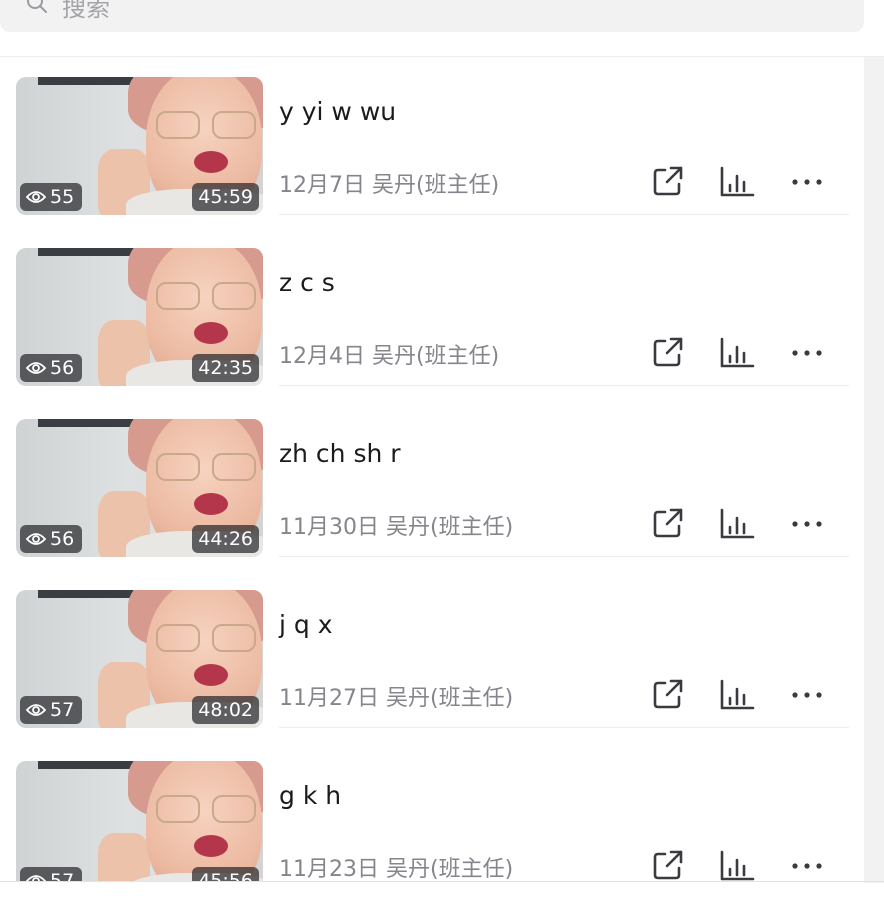 This screenshot has height=904, width=884. I want to click on footer-divider, so click(442, 881).